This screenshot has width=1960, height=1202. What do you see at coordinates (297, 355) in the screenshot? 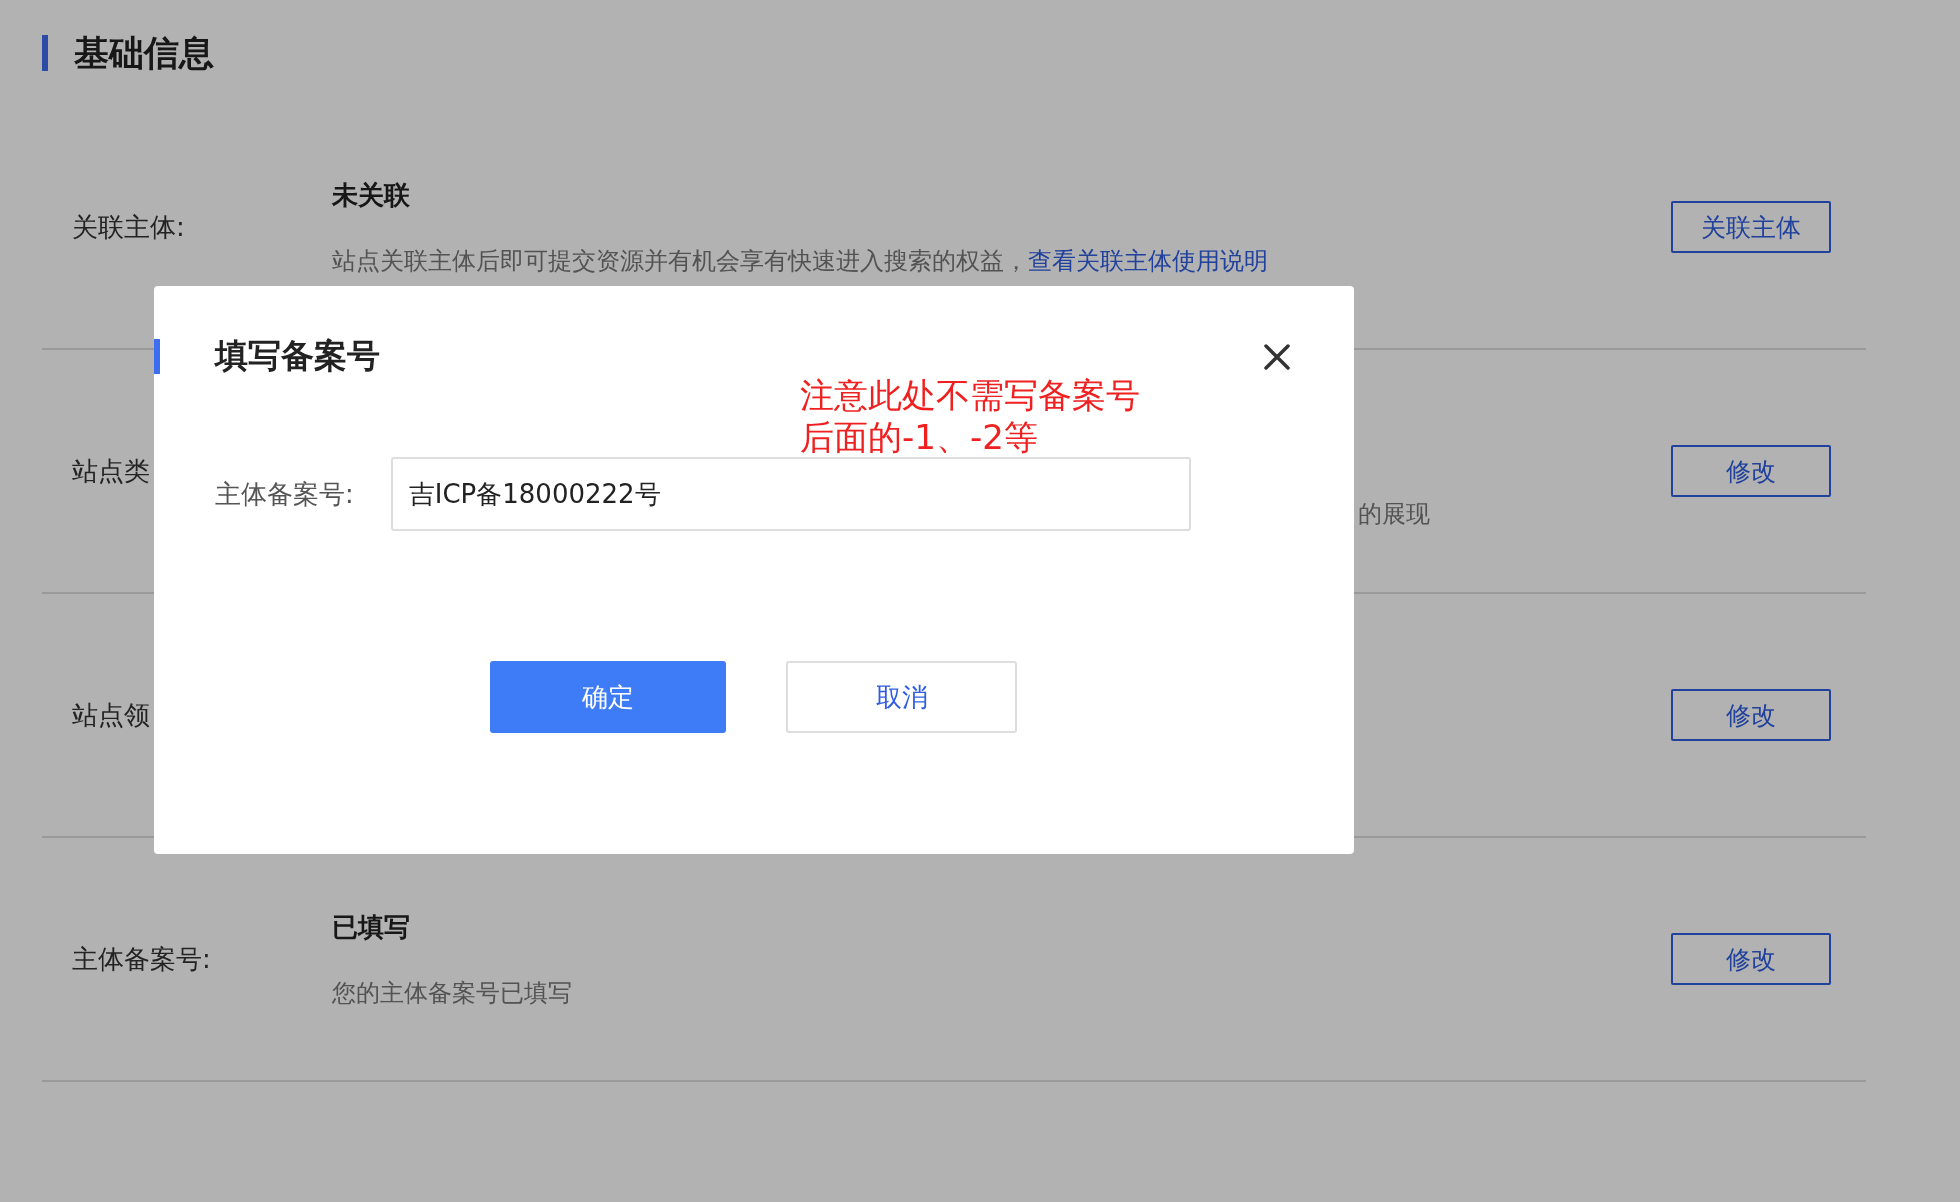
I see `dialog-title: 填写备案号` at bounding box center [297, 355].